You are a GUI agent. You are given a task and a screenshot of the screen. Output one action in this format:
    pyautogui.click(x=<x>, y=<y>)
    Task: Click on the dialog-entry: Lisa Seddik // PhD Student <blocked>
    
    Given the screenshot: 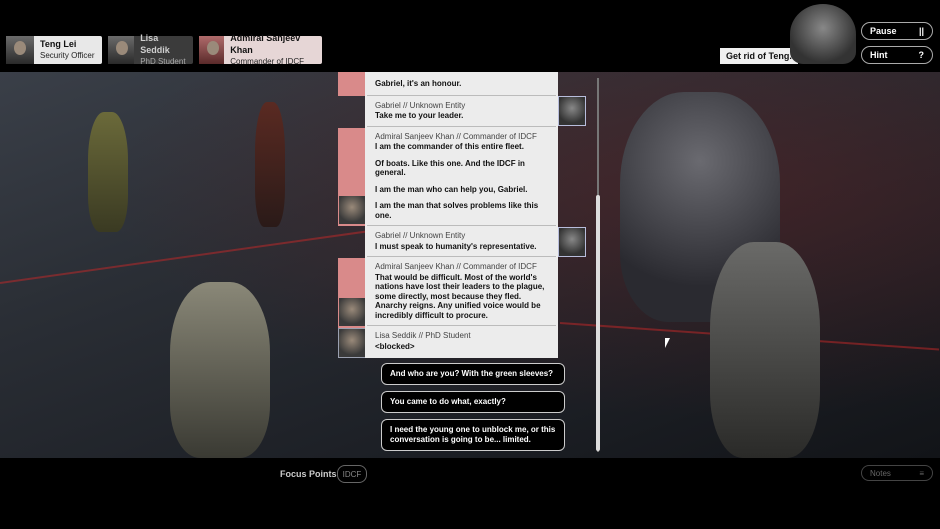 What is the action you would take?
    pyautogui.click(x=461, y=341)
    